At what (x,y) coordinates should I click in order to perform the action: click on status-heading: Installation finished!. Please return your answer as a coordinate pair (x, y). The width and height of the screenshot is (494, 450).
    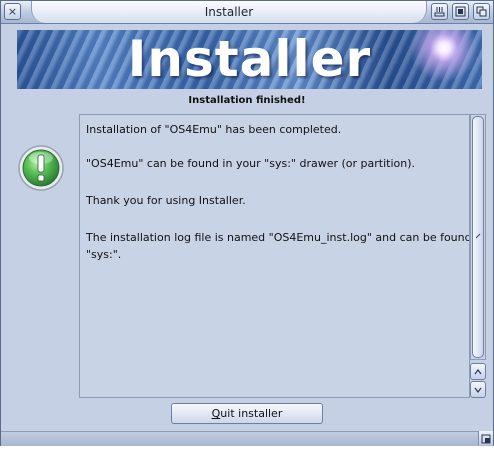
    Looking at the image, I should click on (247, 100).